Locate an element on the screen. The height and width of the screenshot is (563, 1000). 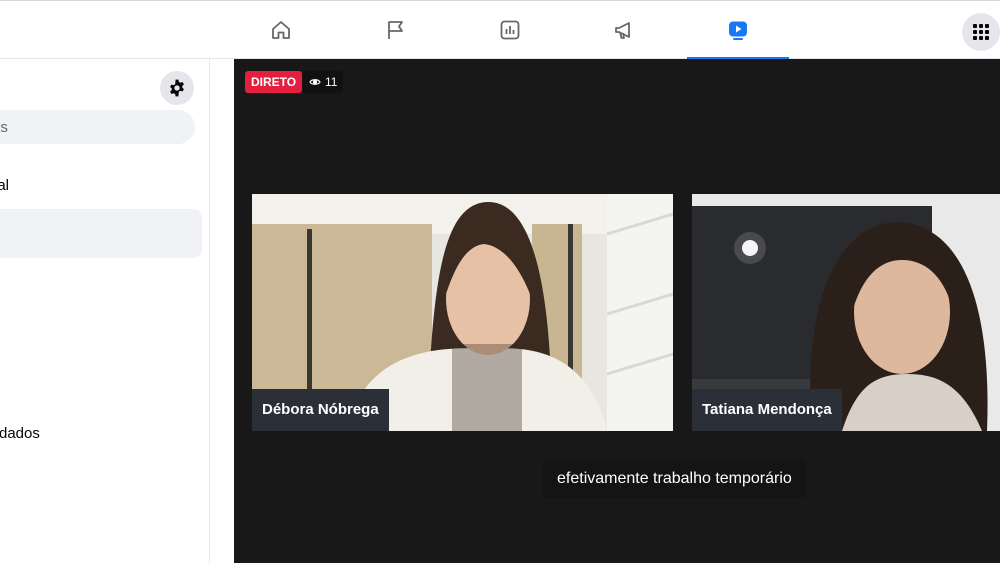
sidebar-item-home: ial is located at coordinates (4, 185).